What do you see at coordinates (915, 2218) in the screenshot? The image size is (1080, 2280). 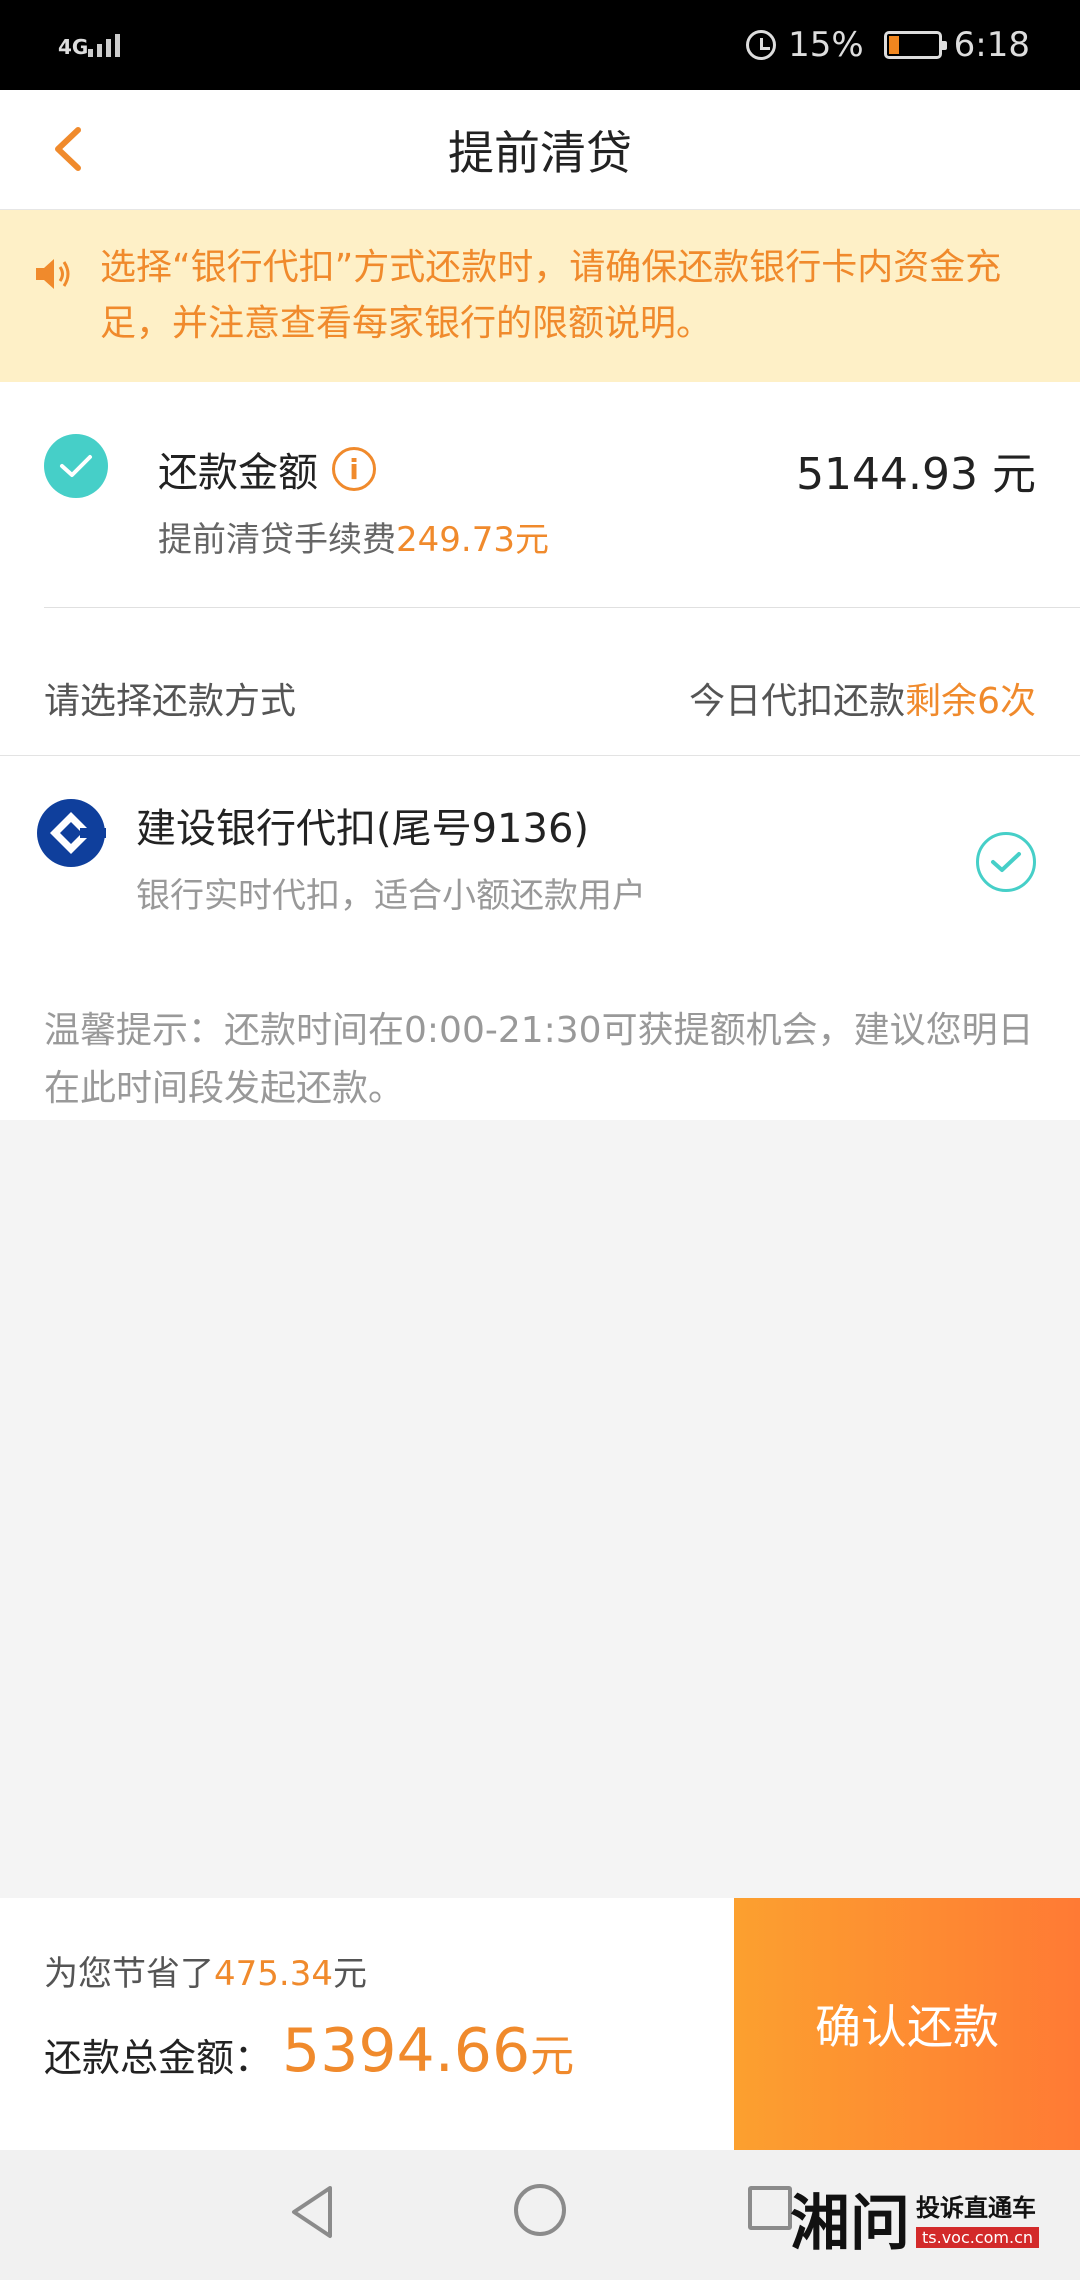 I see `watermark: 湘问 投诉直通车 ts.voc.com.cn` at bounding box center [915, 2218].